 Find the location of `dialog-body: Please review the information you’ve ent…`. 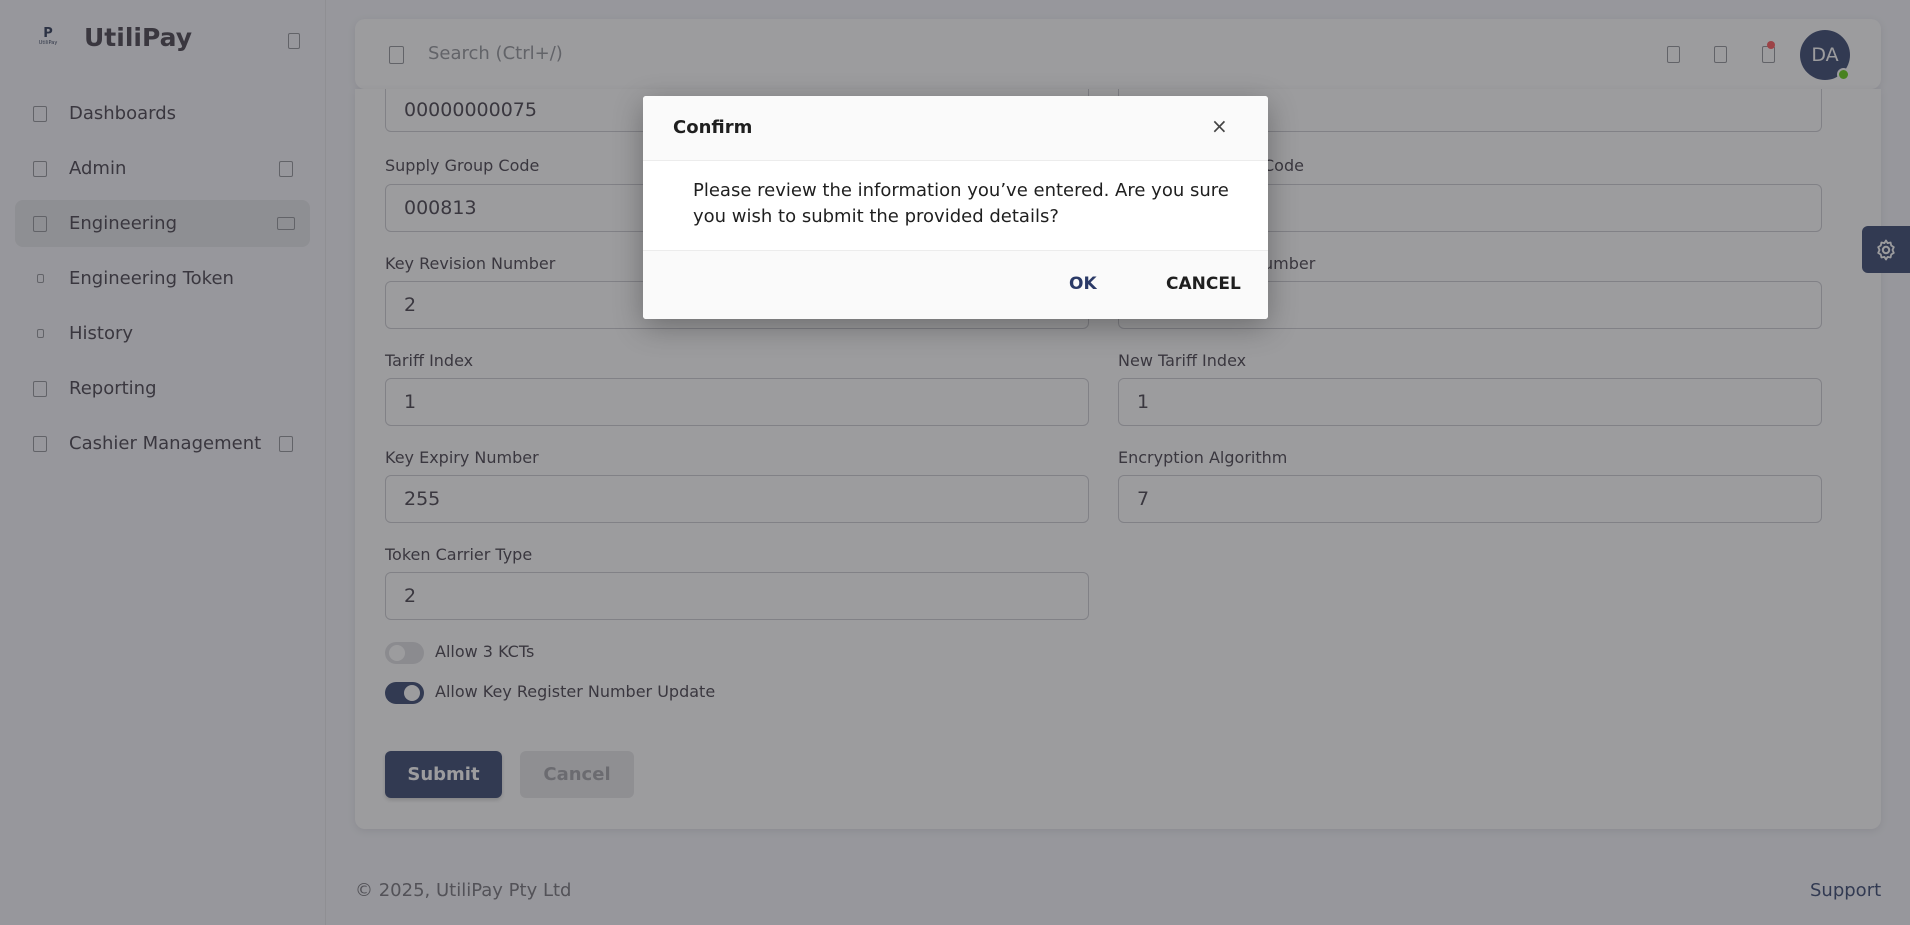

dialog-body: Please review the information you’ve ent… is located at coordinates (955, 206).